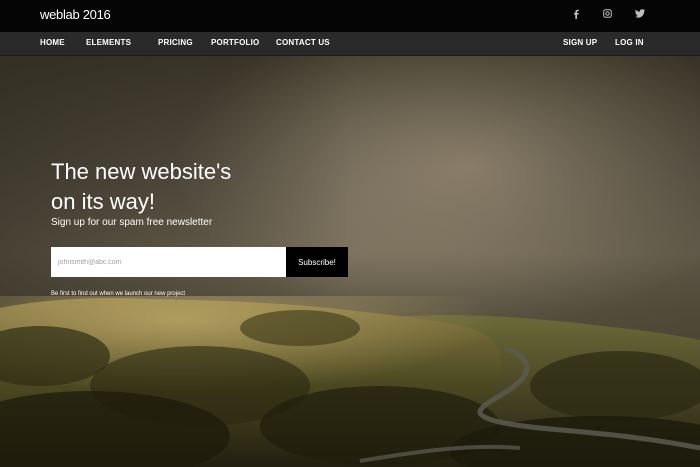 Image resolution: width=700 pixels, height=467 pixels. Describe the element at coordinates (629, 42) in the screenshot. I see `nav-log-in: LOG IN` at that location.